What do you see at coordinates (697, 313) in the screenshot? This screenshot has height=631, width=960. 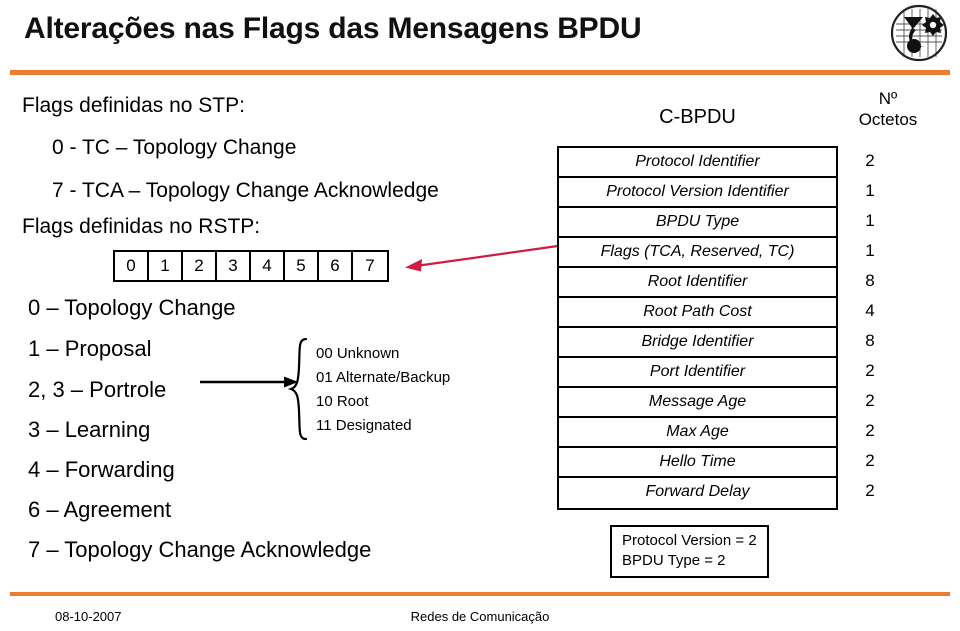 I see `table-row: Root Path Cost` at bounding box center [697, 313].